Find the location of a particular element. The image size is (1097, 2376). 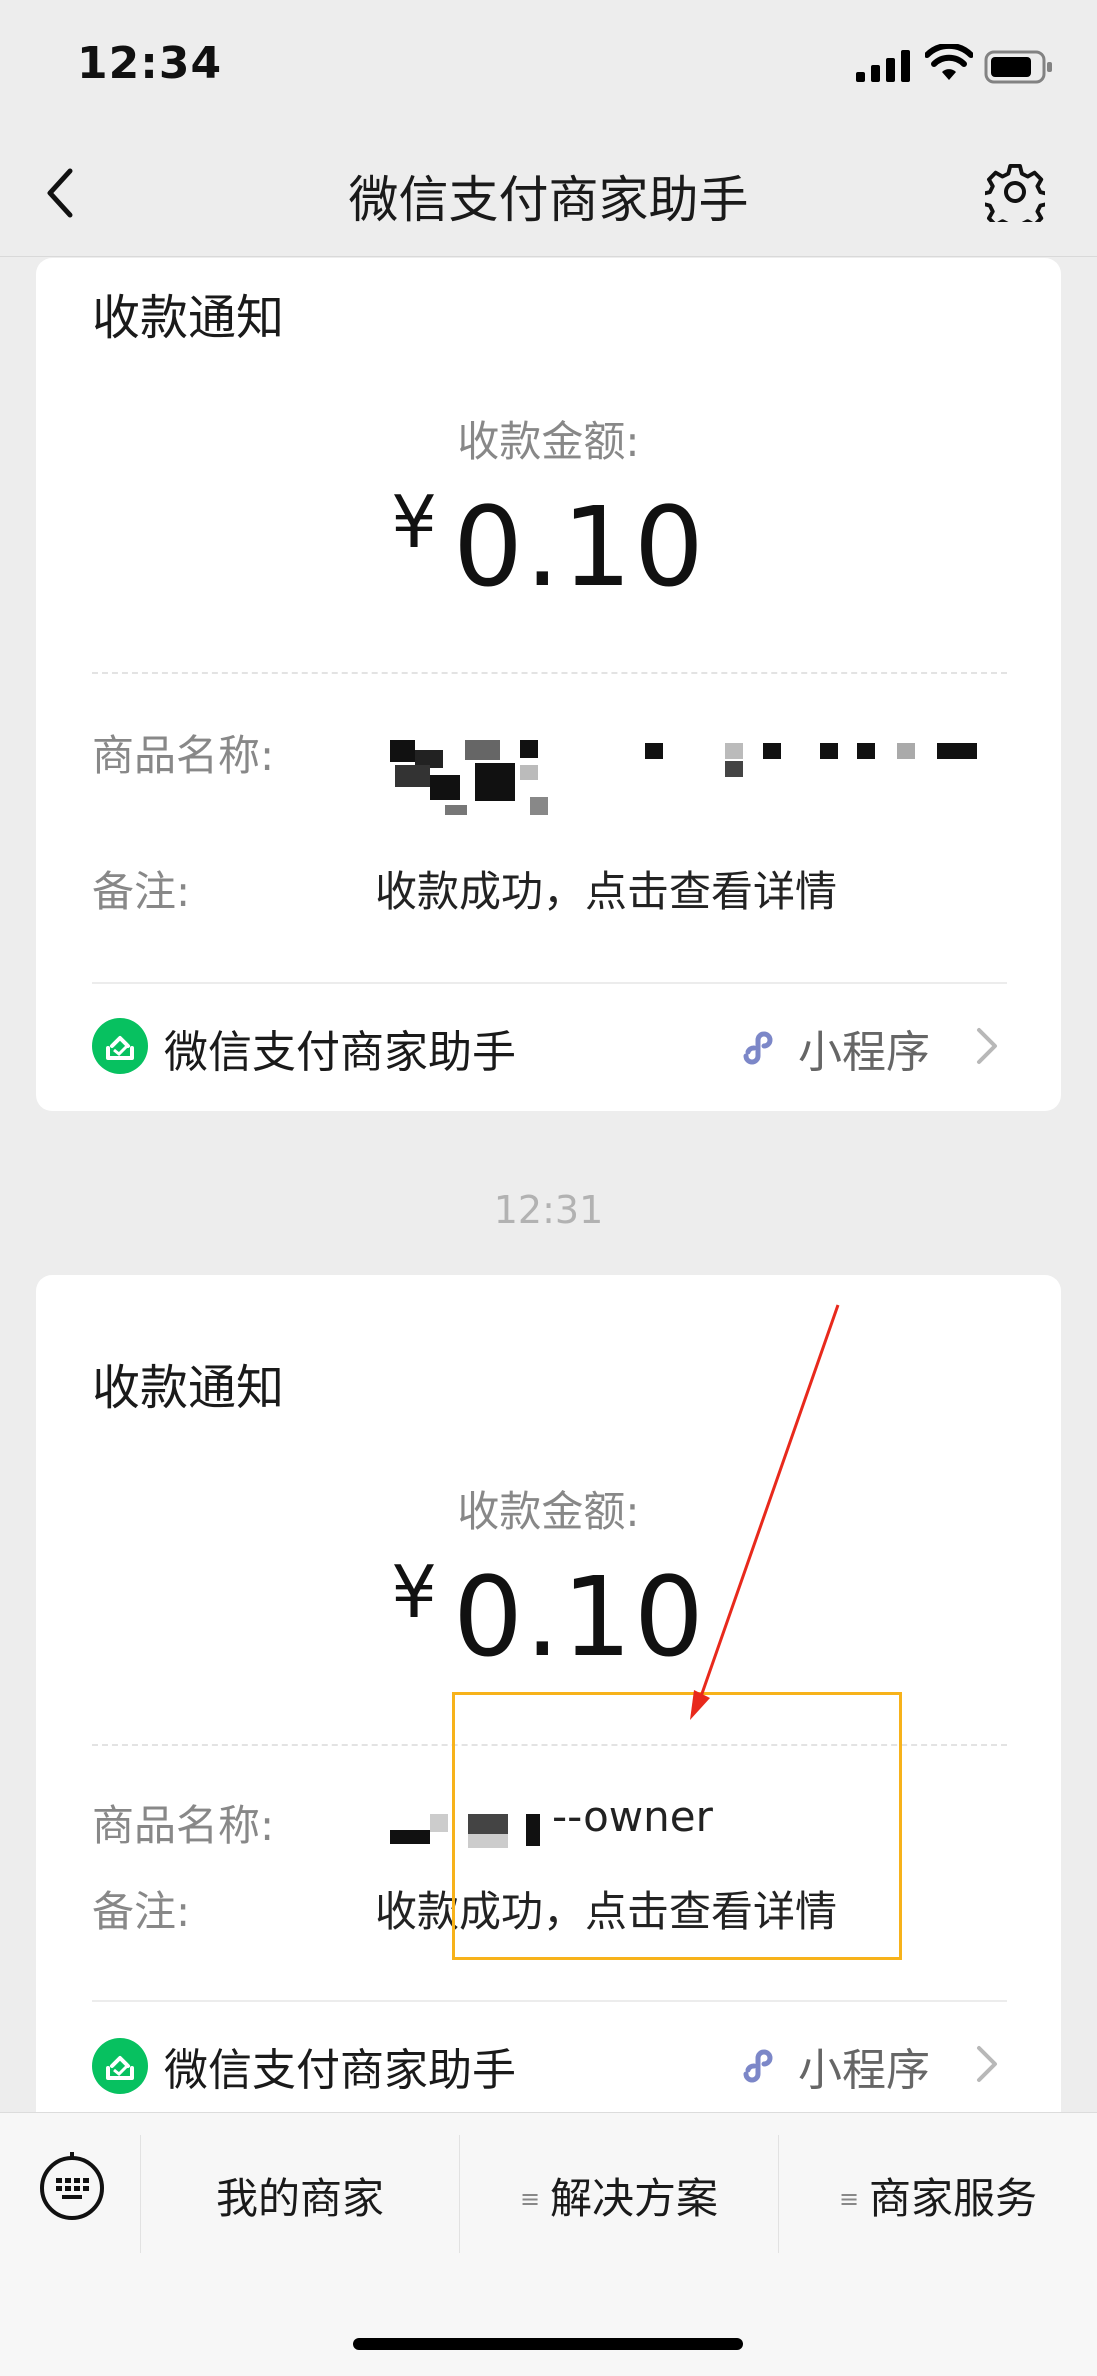

page-title: 微信支付商家助手 is located at coordinates (548, 200).